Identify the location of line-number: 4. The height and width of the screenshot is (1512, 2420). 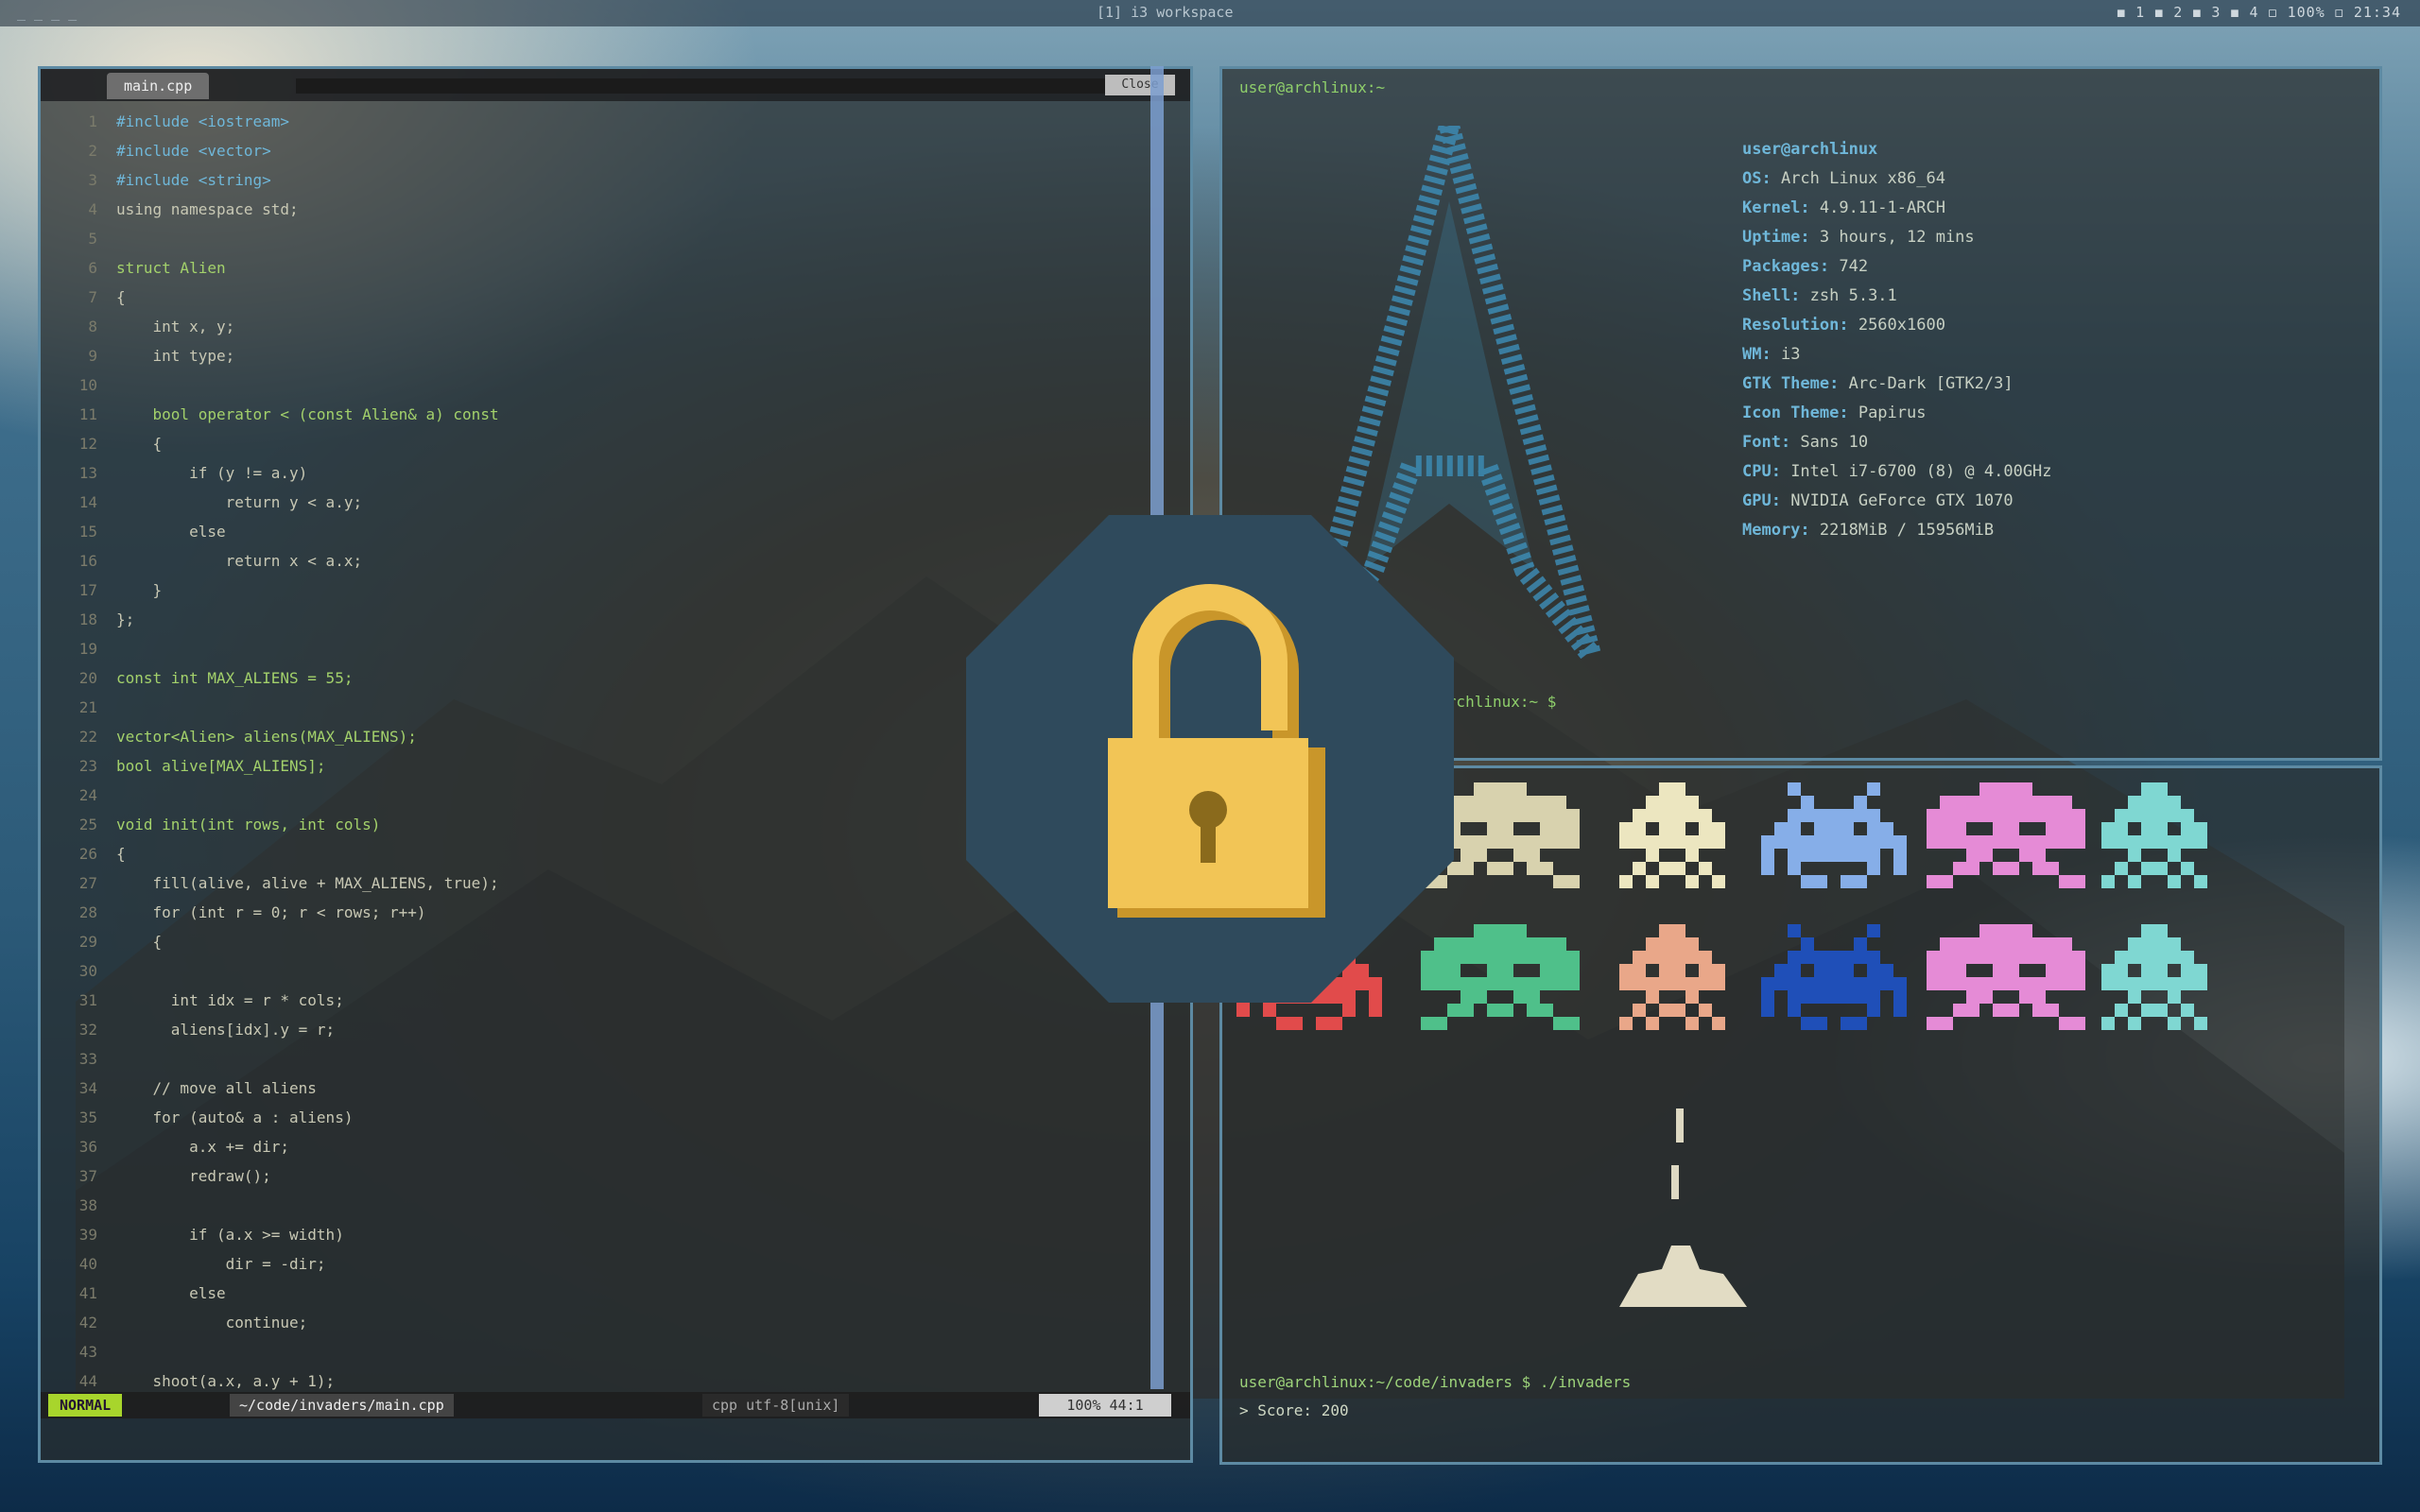
(92, 209).